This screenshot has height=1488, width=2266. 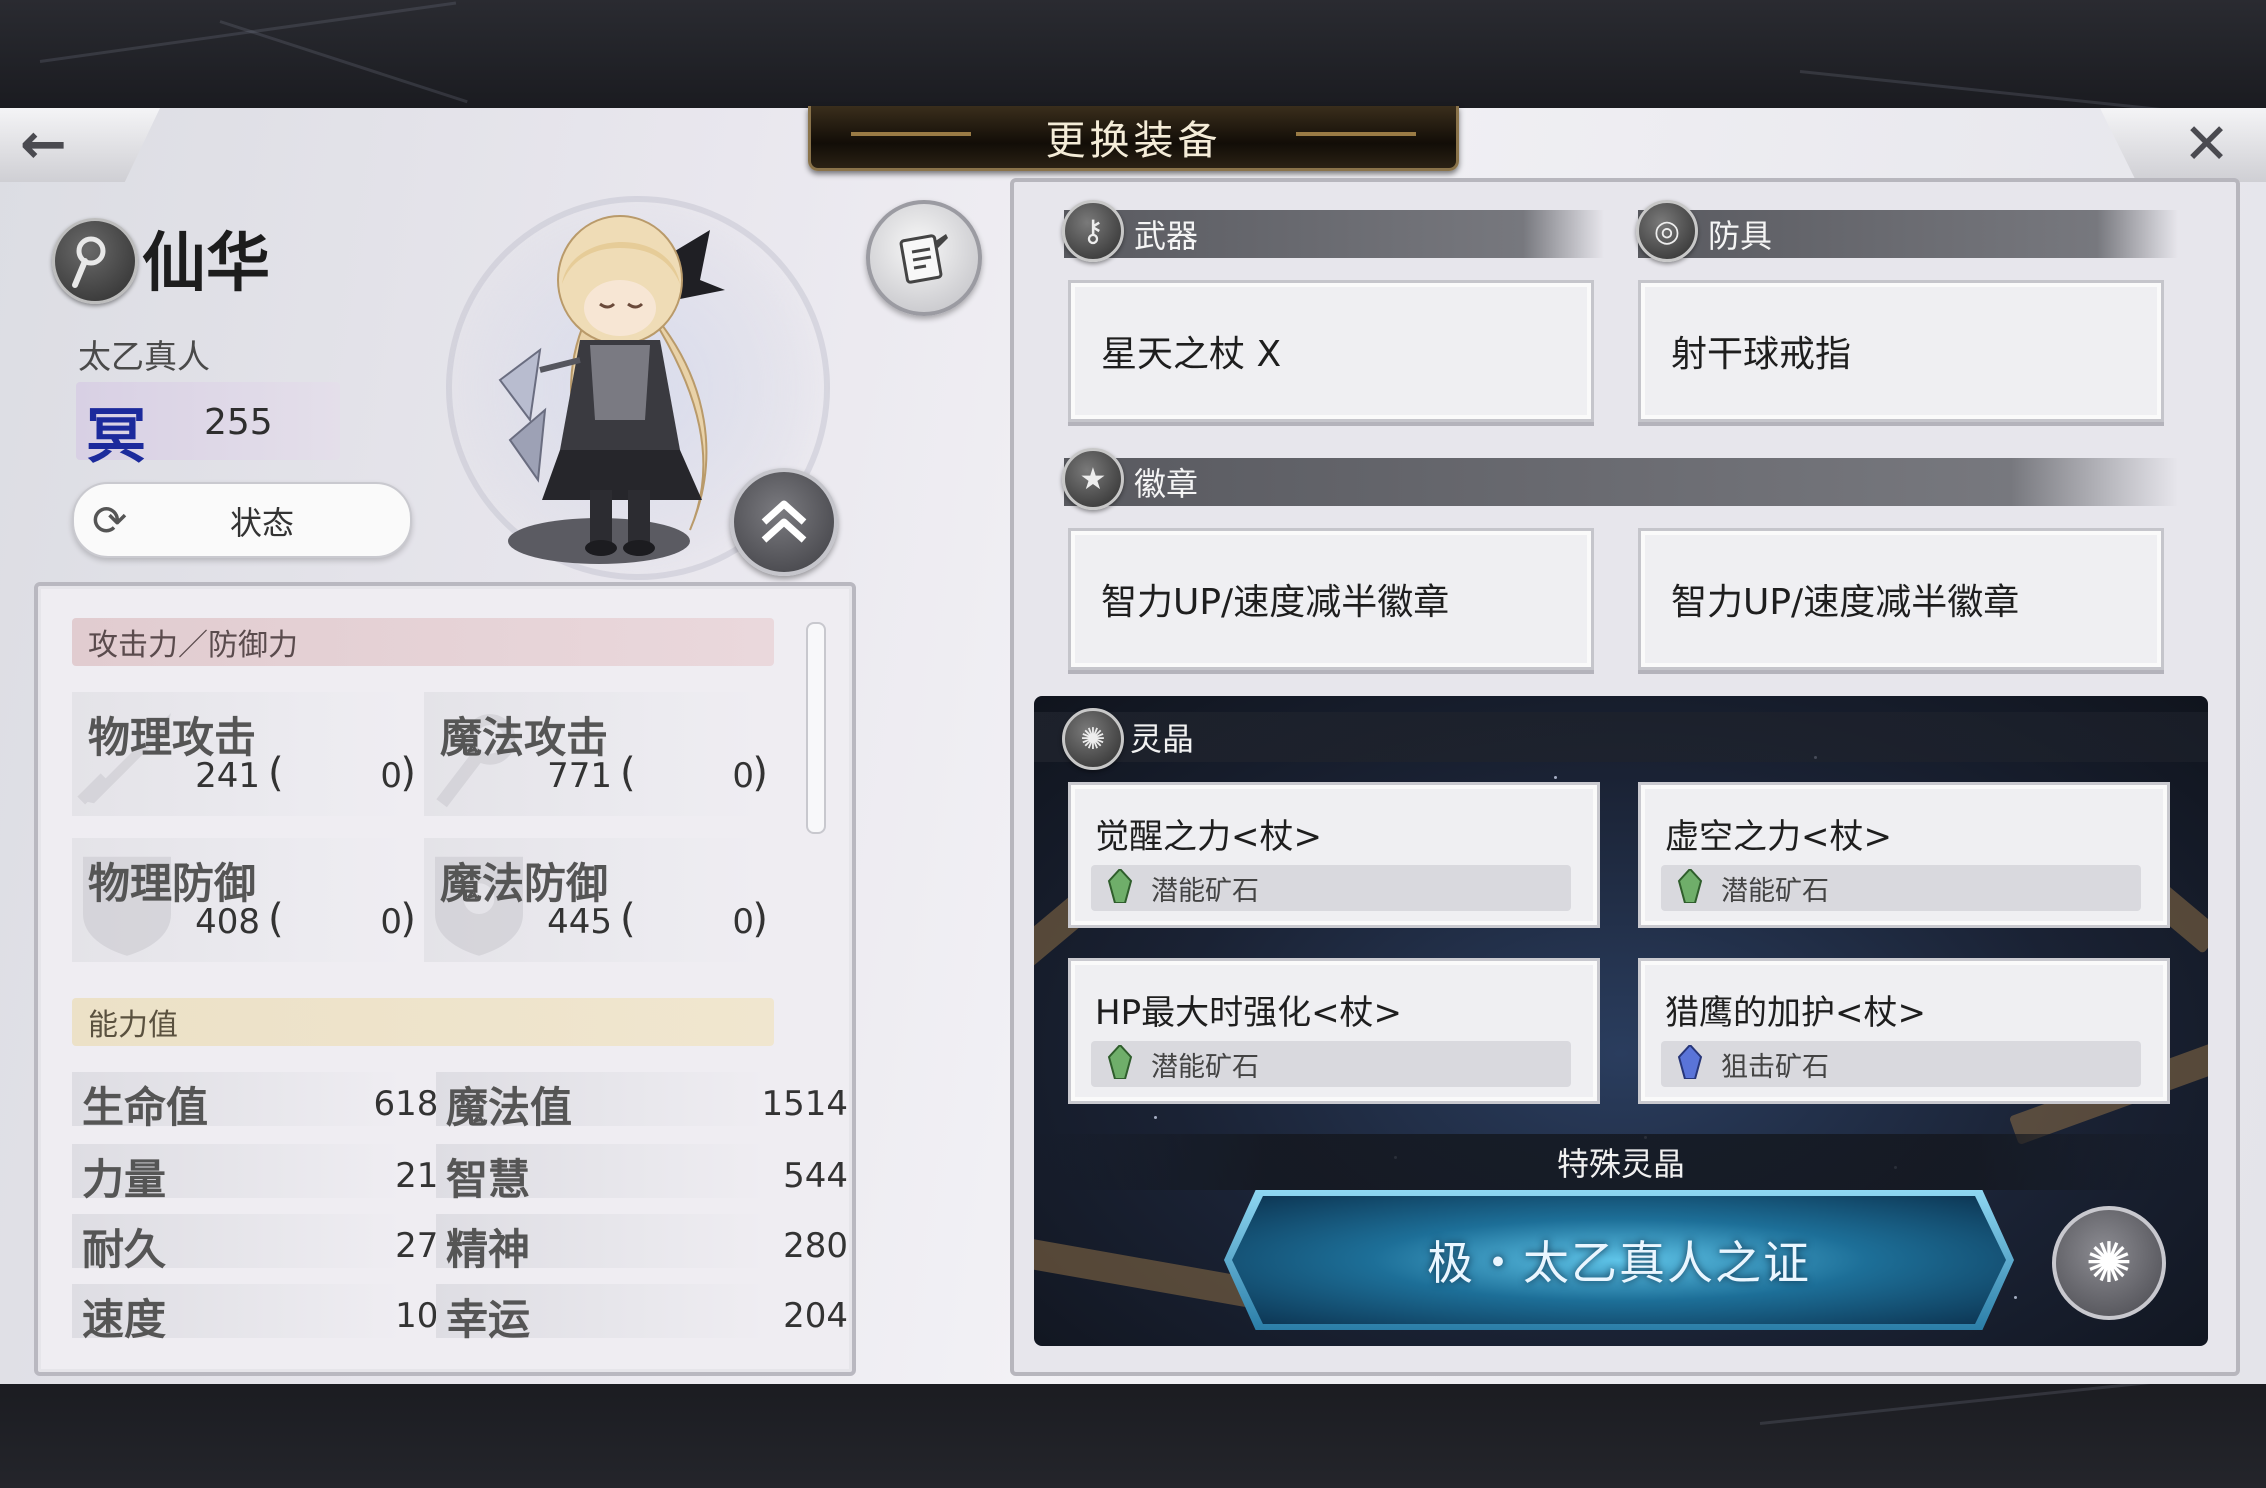 I want to click on armor-category-bar: 防具, so click(x=1908, y=234).